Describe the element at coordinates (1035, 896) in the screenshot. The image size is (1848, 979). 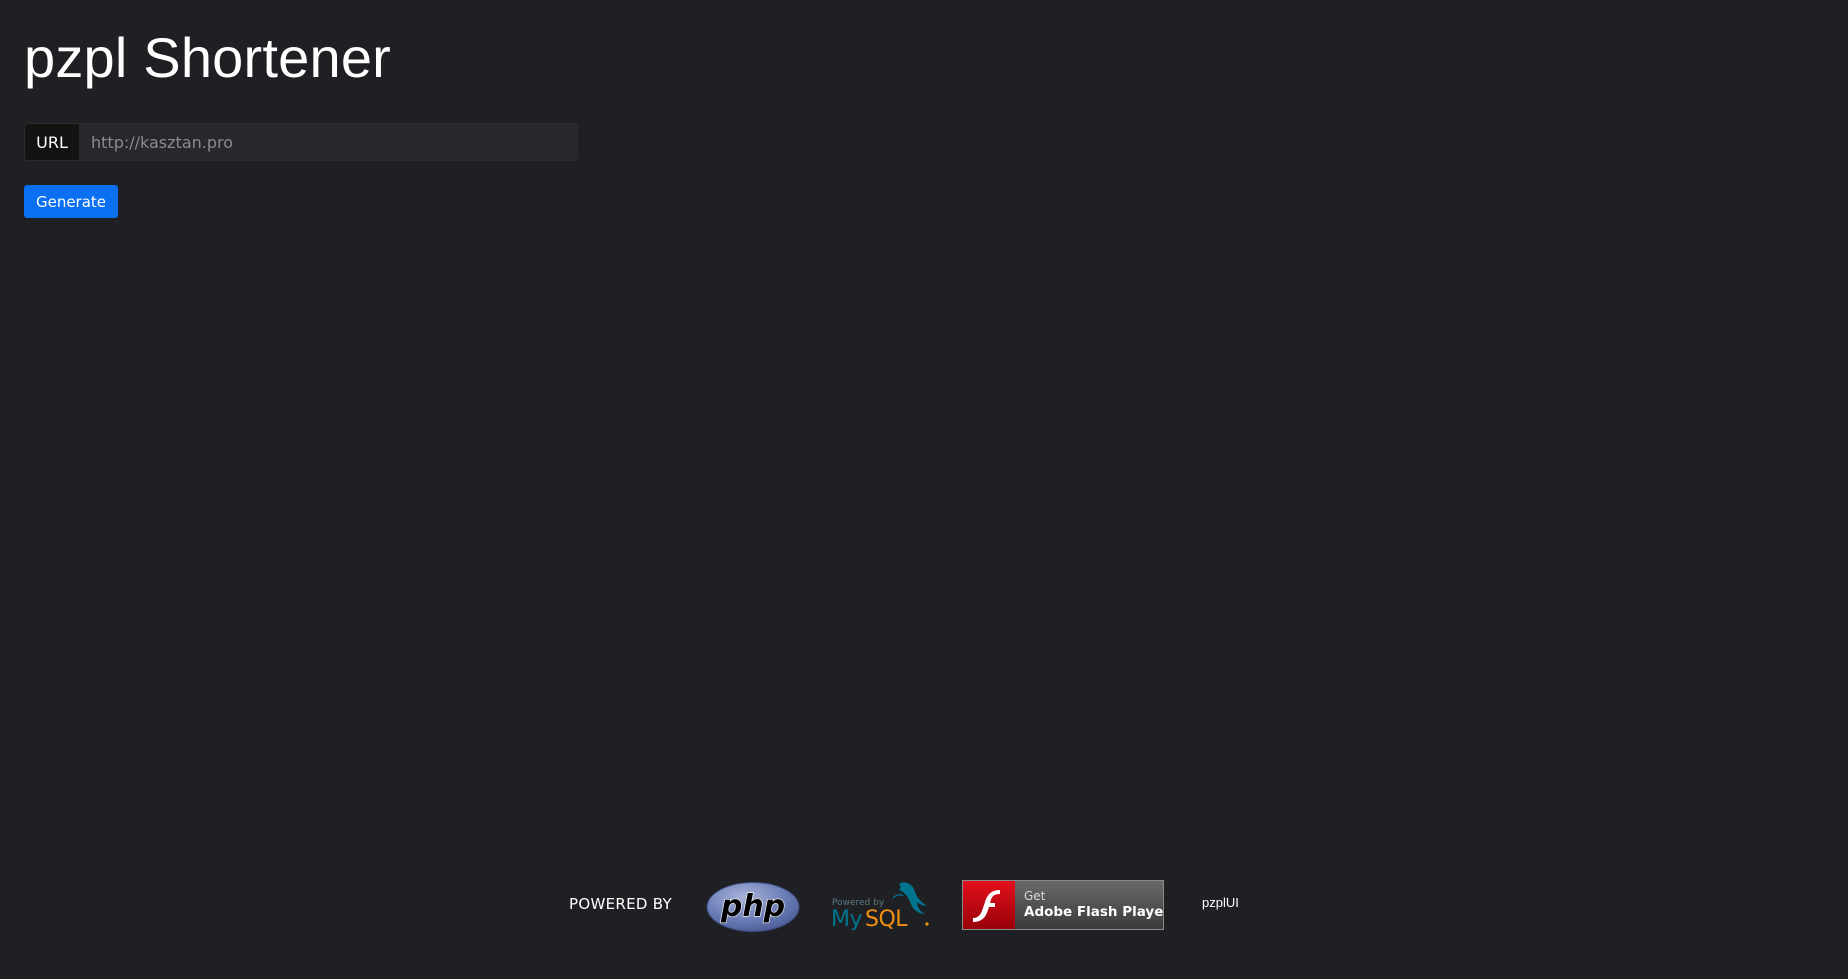
I see `svg-text: Get` at that location.